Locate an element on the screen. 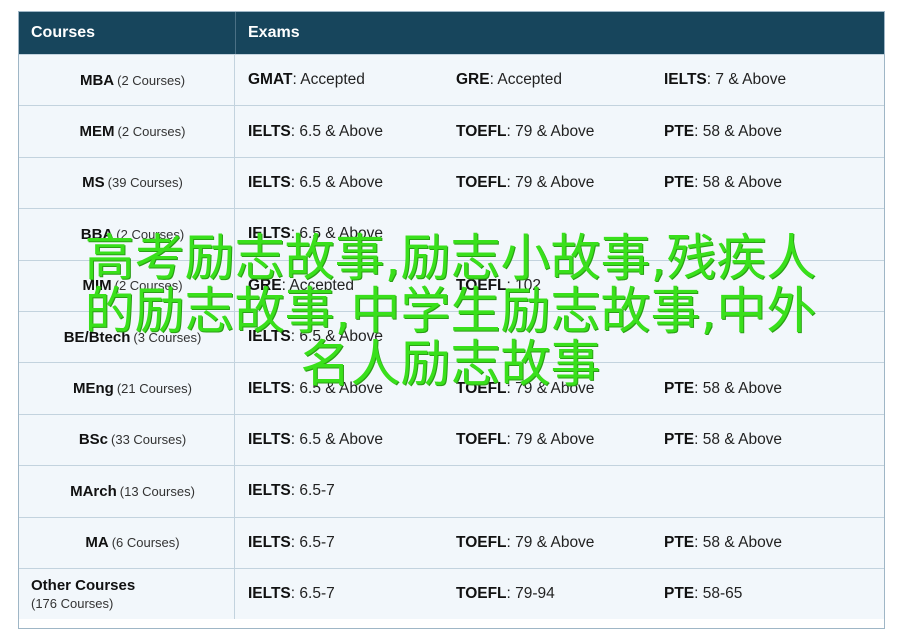 The height and width of the screenshot is (639, 901). exams-column-header: Exams is located at coordinates (559, 33).